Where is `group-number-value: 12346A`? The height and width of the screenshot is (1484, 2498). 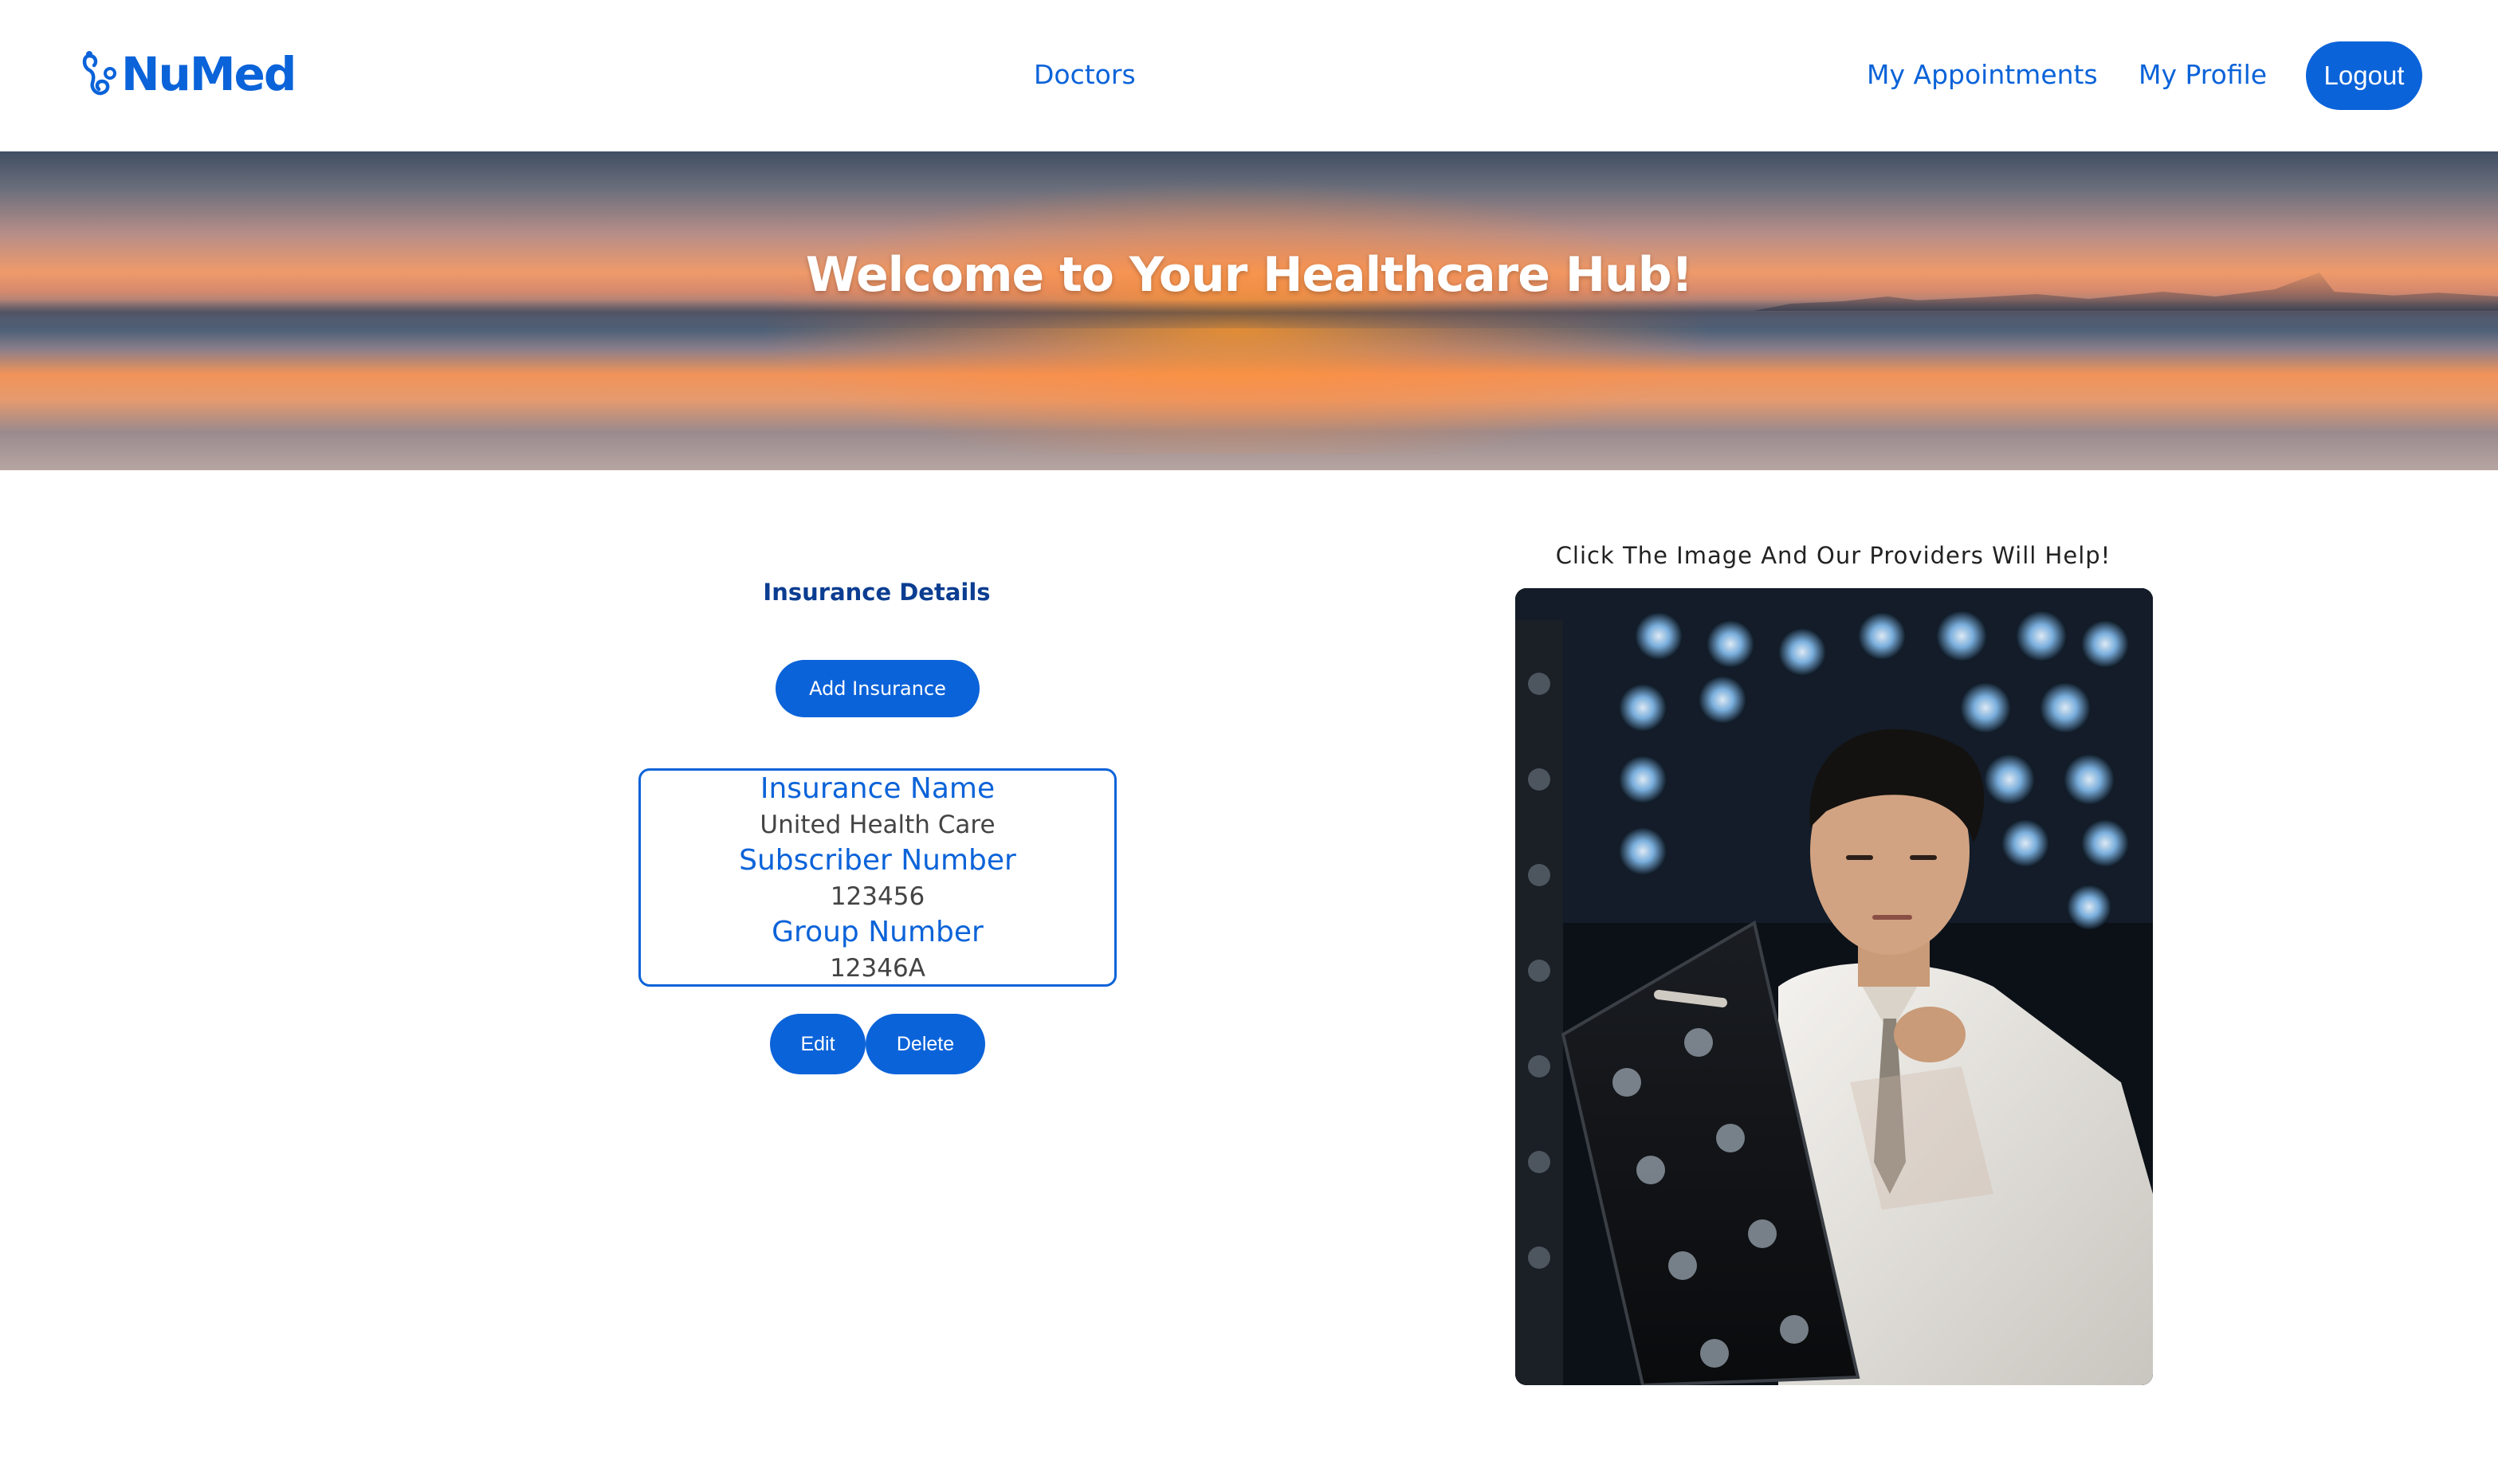 group-number-value: 12346A is located at coordinates (877, 968).